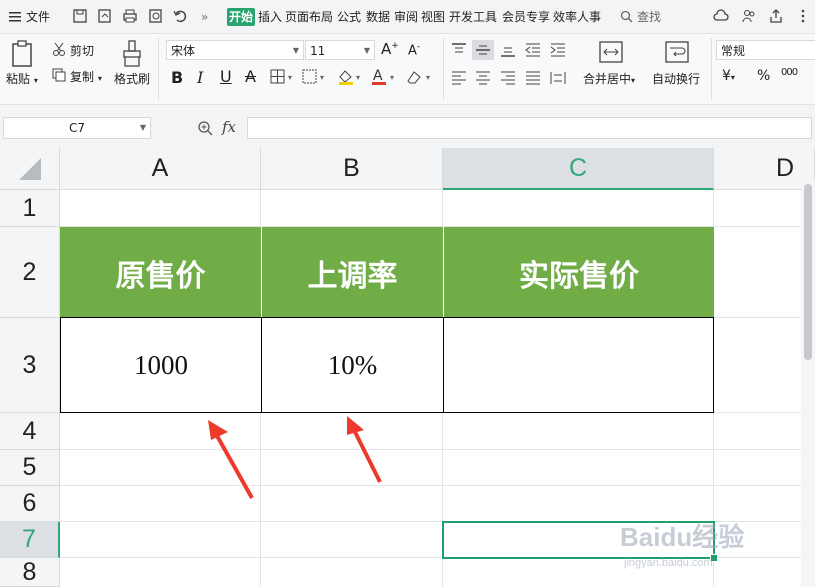 Image resolution: width=815 pixels, height=587 pixels. I want to click on cell-a2: 原售价, so click(160, 272).